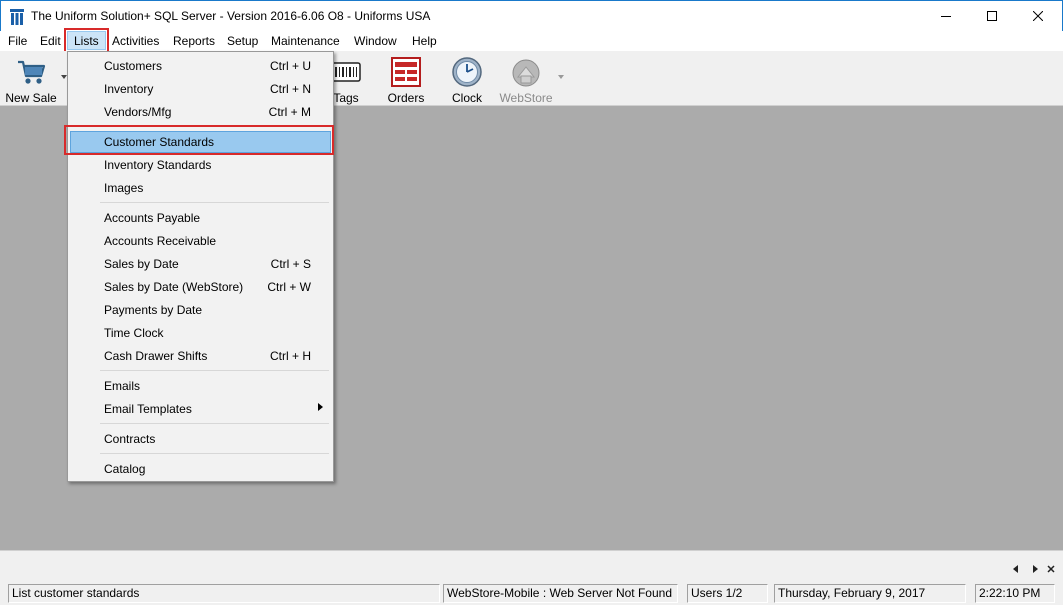 The image size is (1063, 605). I want to click on menu-item-email-templates: Email Templates, so click(200, 409).